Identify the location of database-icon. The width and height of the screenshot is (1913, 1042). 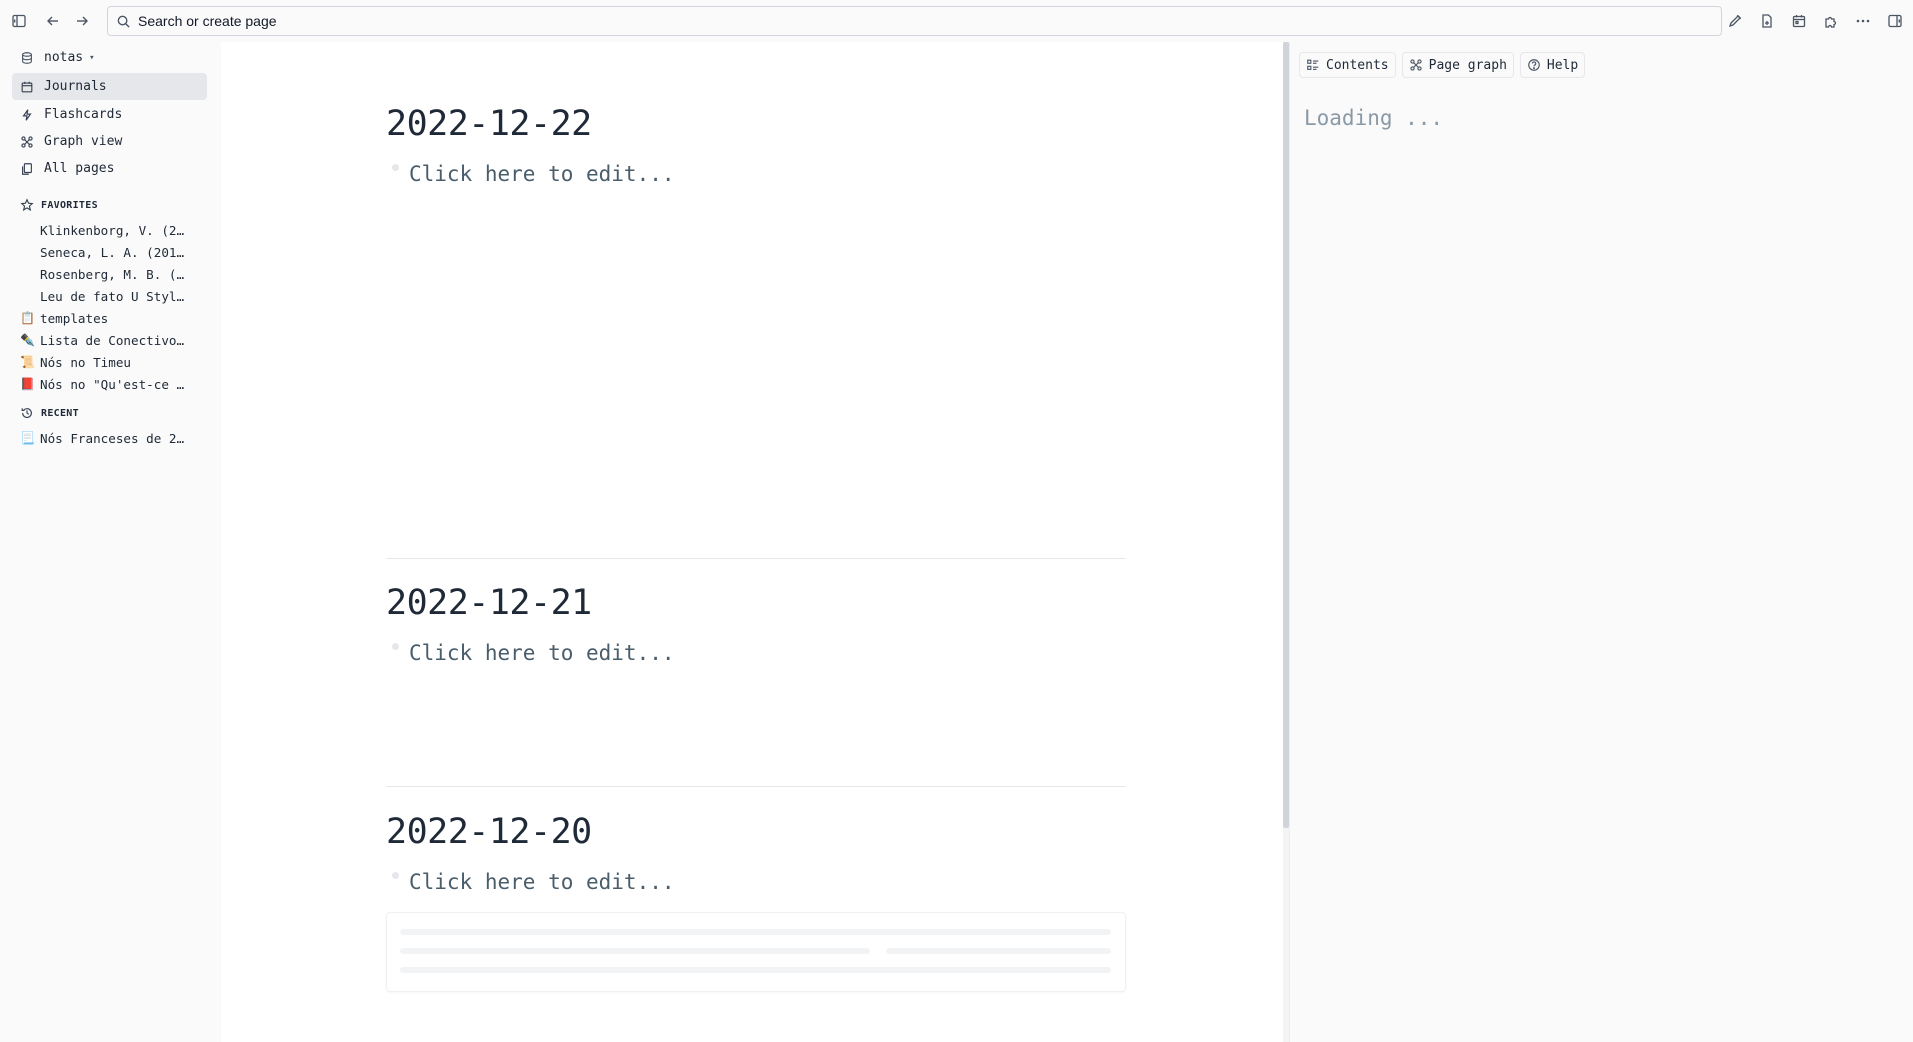
(27, 57).